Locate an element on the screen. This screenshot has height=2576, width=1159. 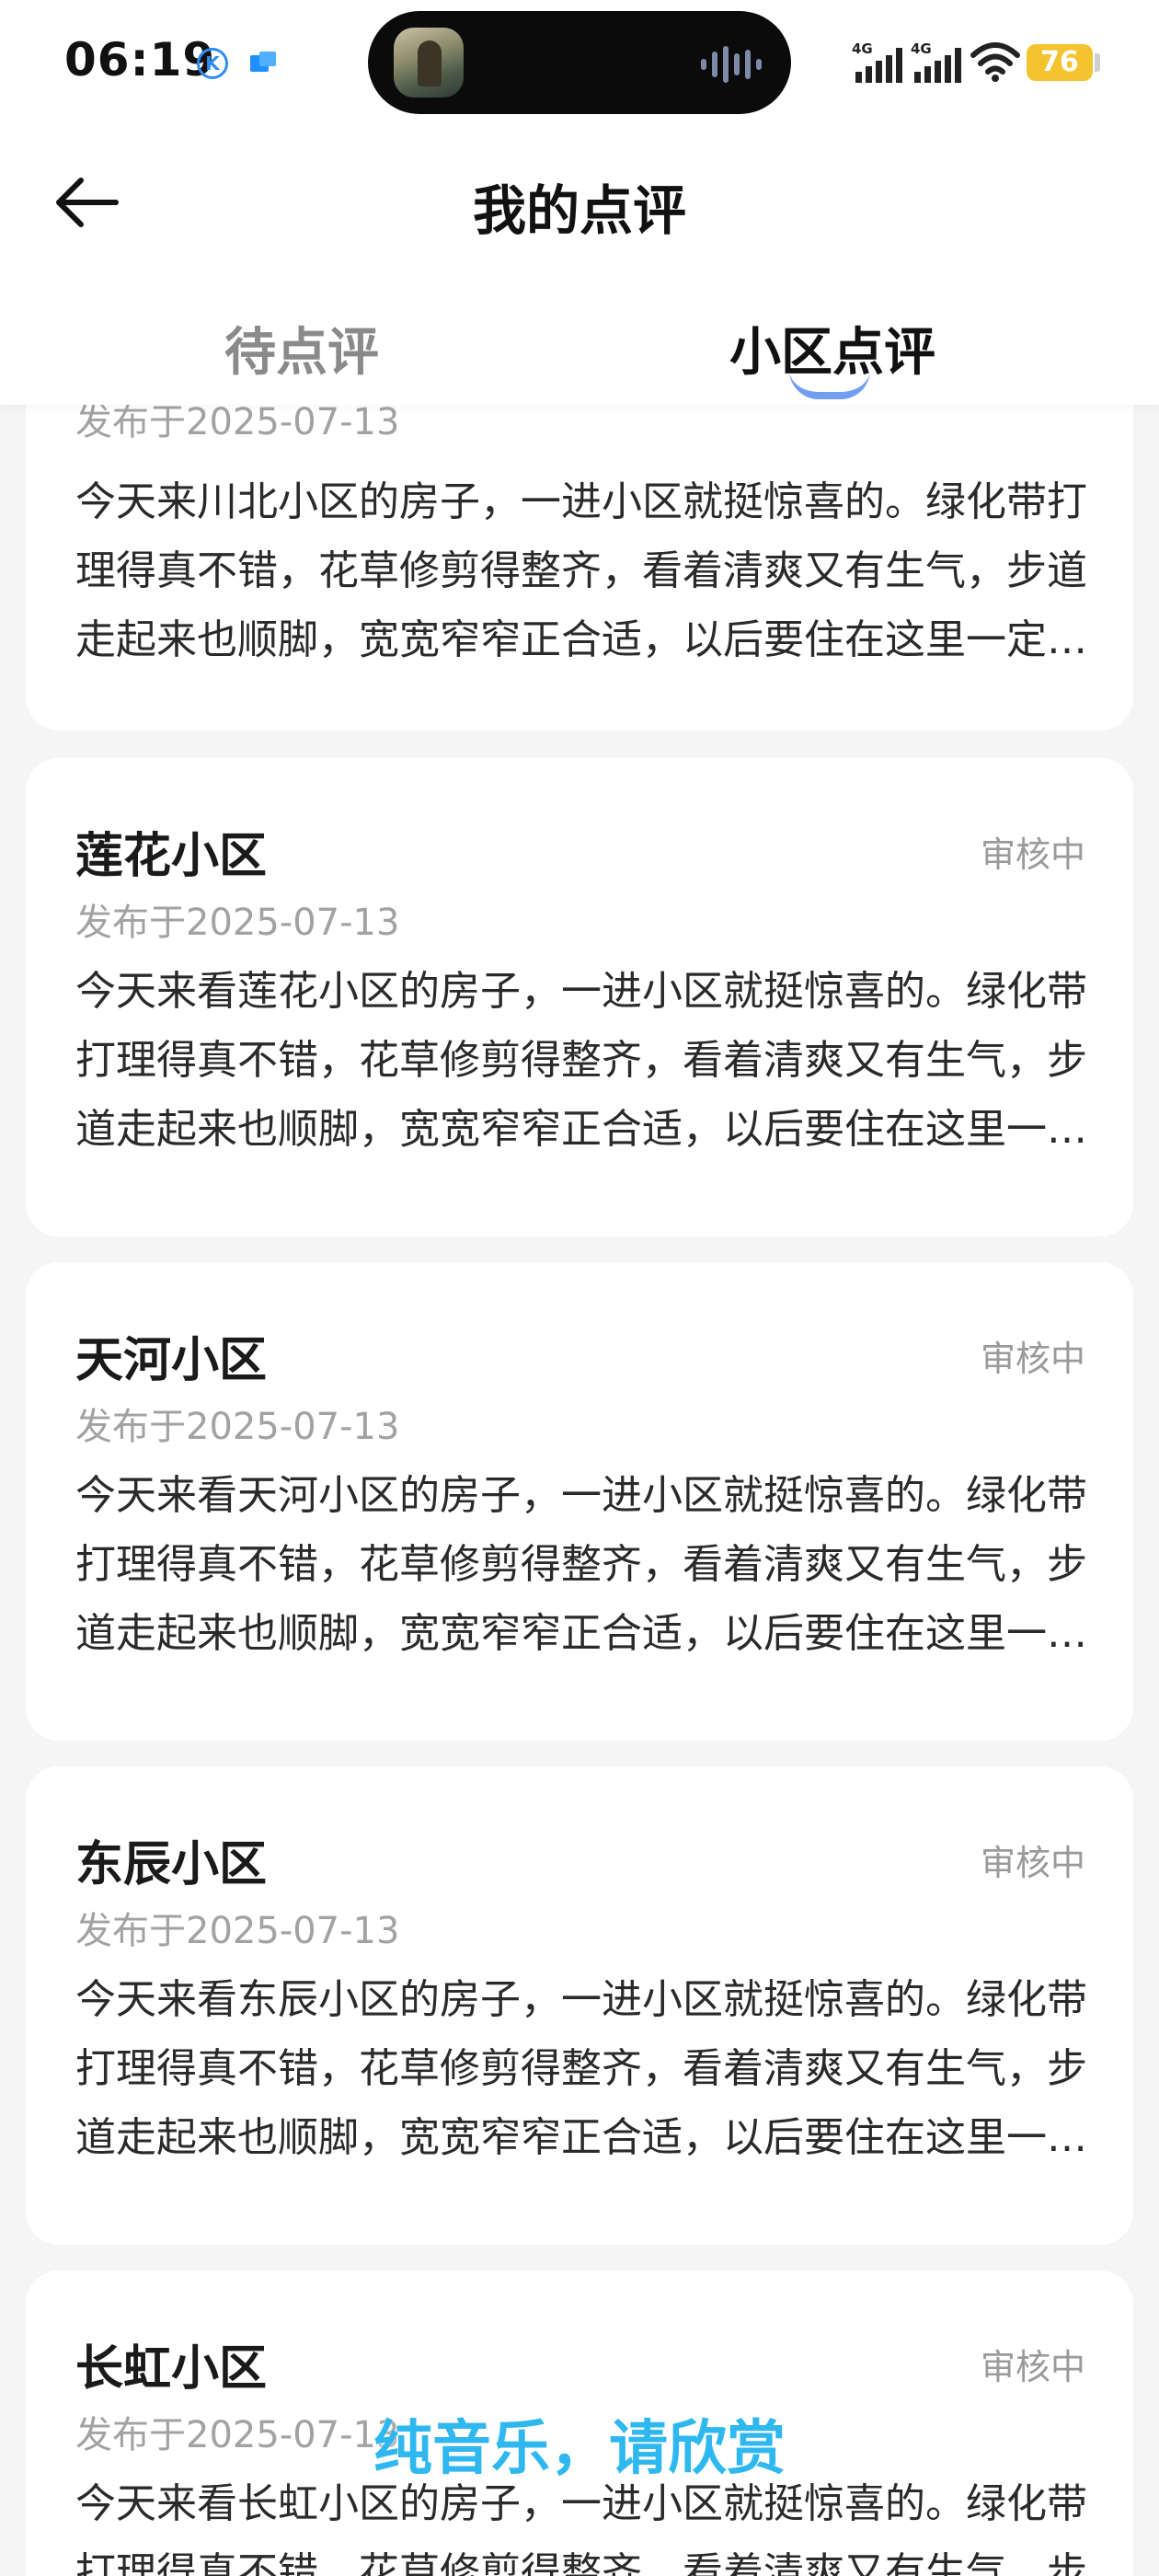
active-tab-indicator is located at coordinates (829, 384).